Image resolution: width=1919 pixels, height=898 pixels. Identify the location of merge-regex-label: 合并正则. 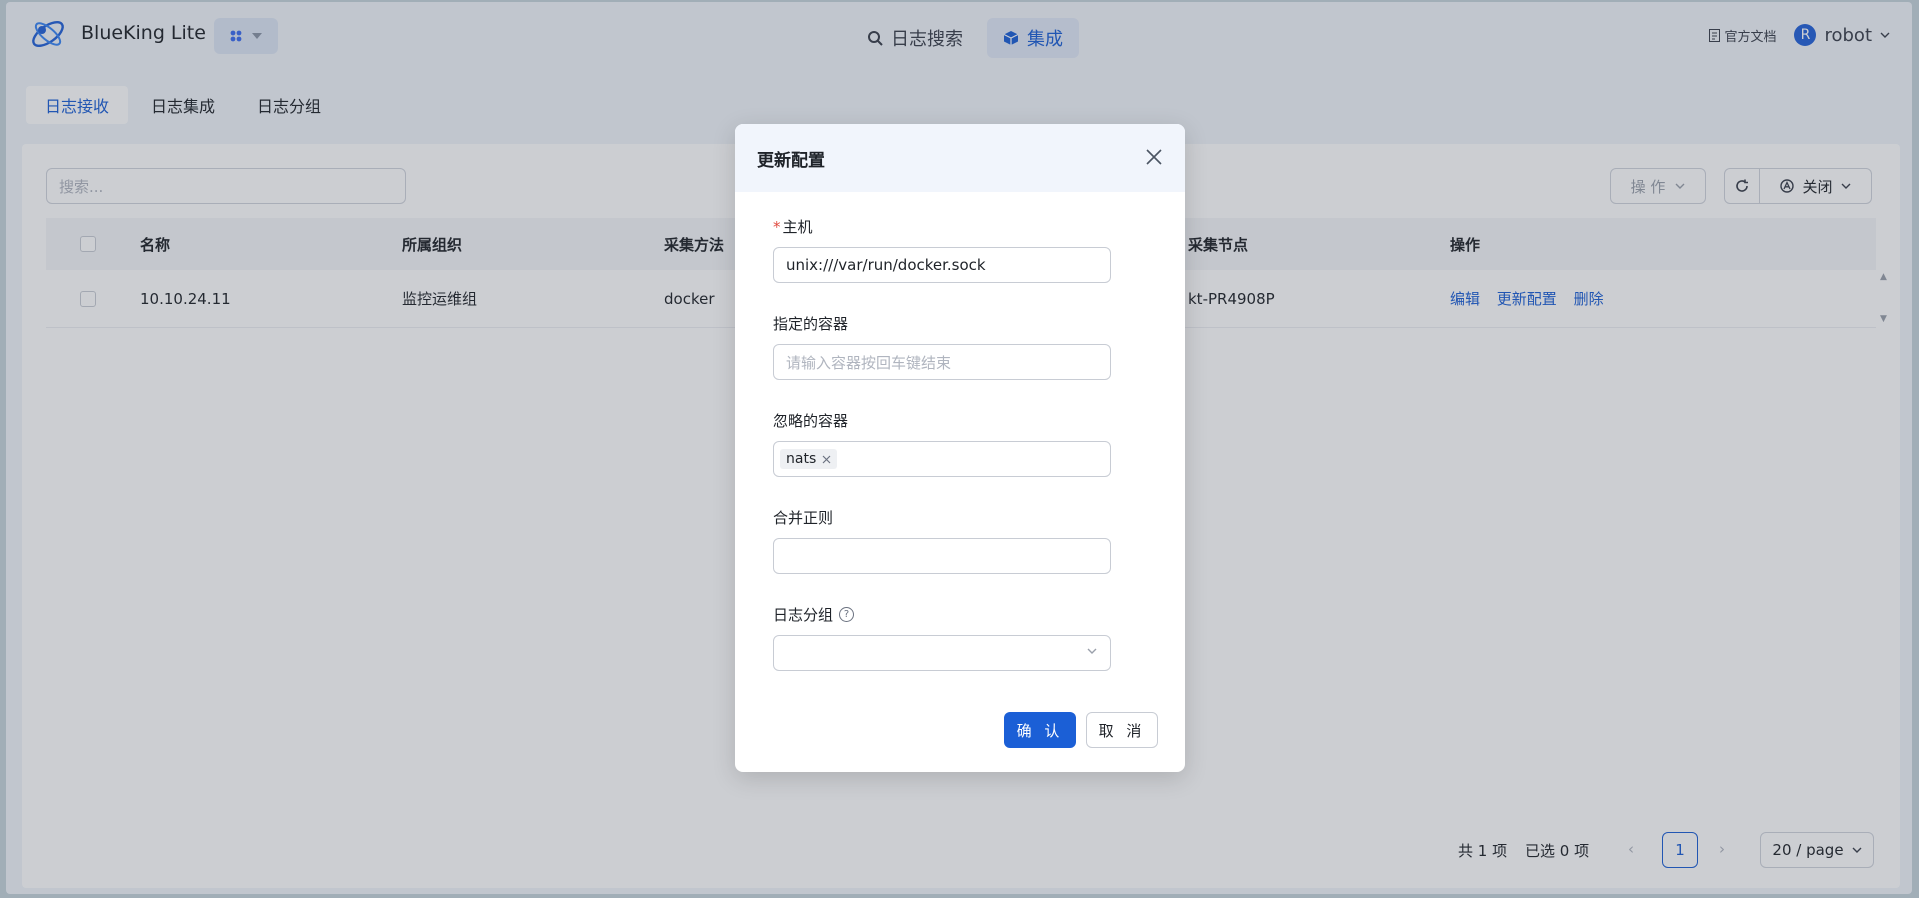
(803, 518).